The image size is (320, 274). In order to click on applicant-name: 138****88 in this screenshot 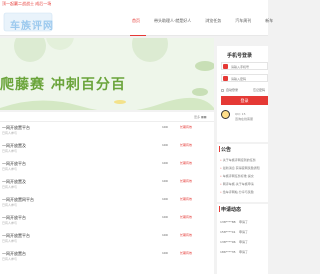, I will do `click(228, 222)`.